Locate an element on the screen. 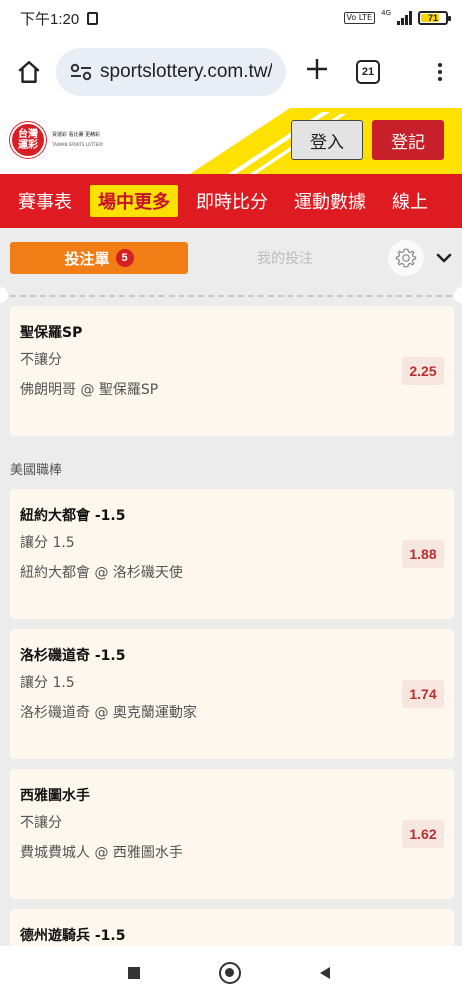  status-icons: Vo LTE 4G 71 is located at coordinates (397, 17).